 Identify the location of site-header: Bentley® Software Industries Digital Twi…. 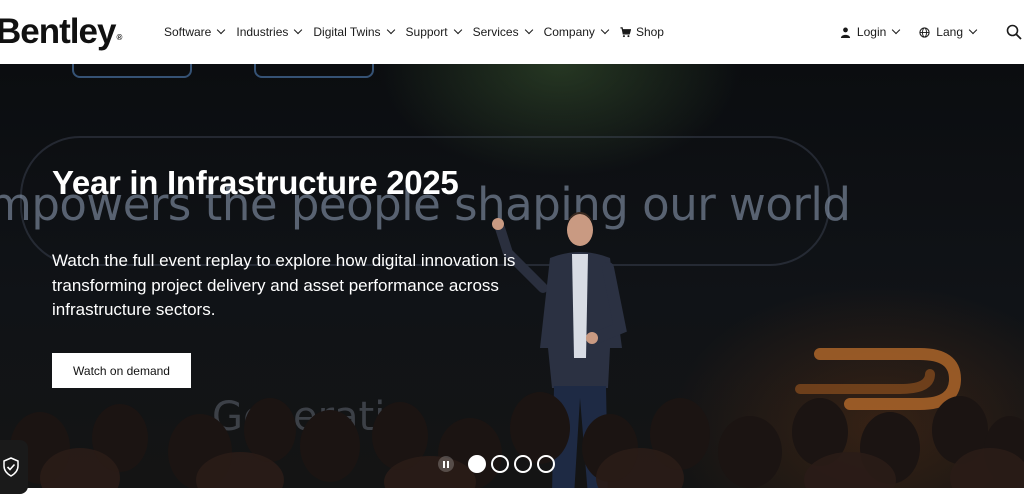
(512, 32).